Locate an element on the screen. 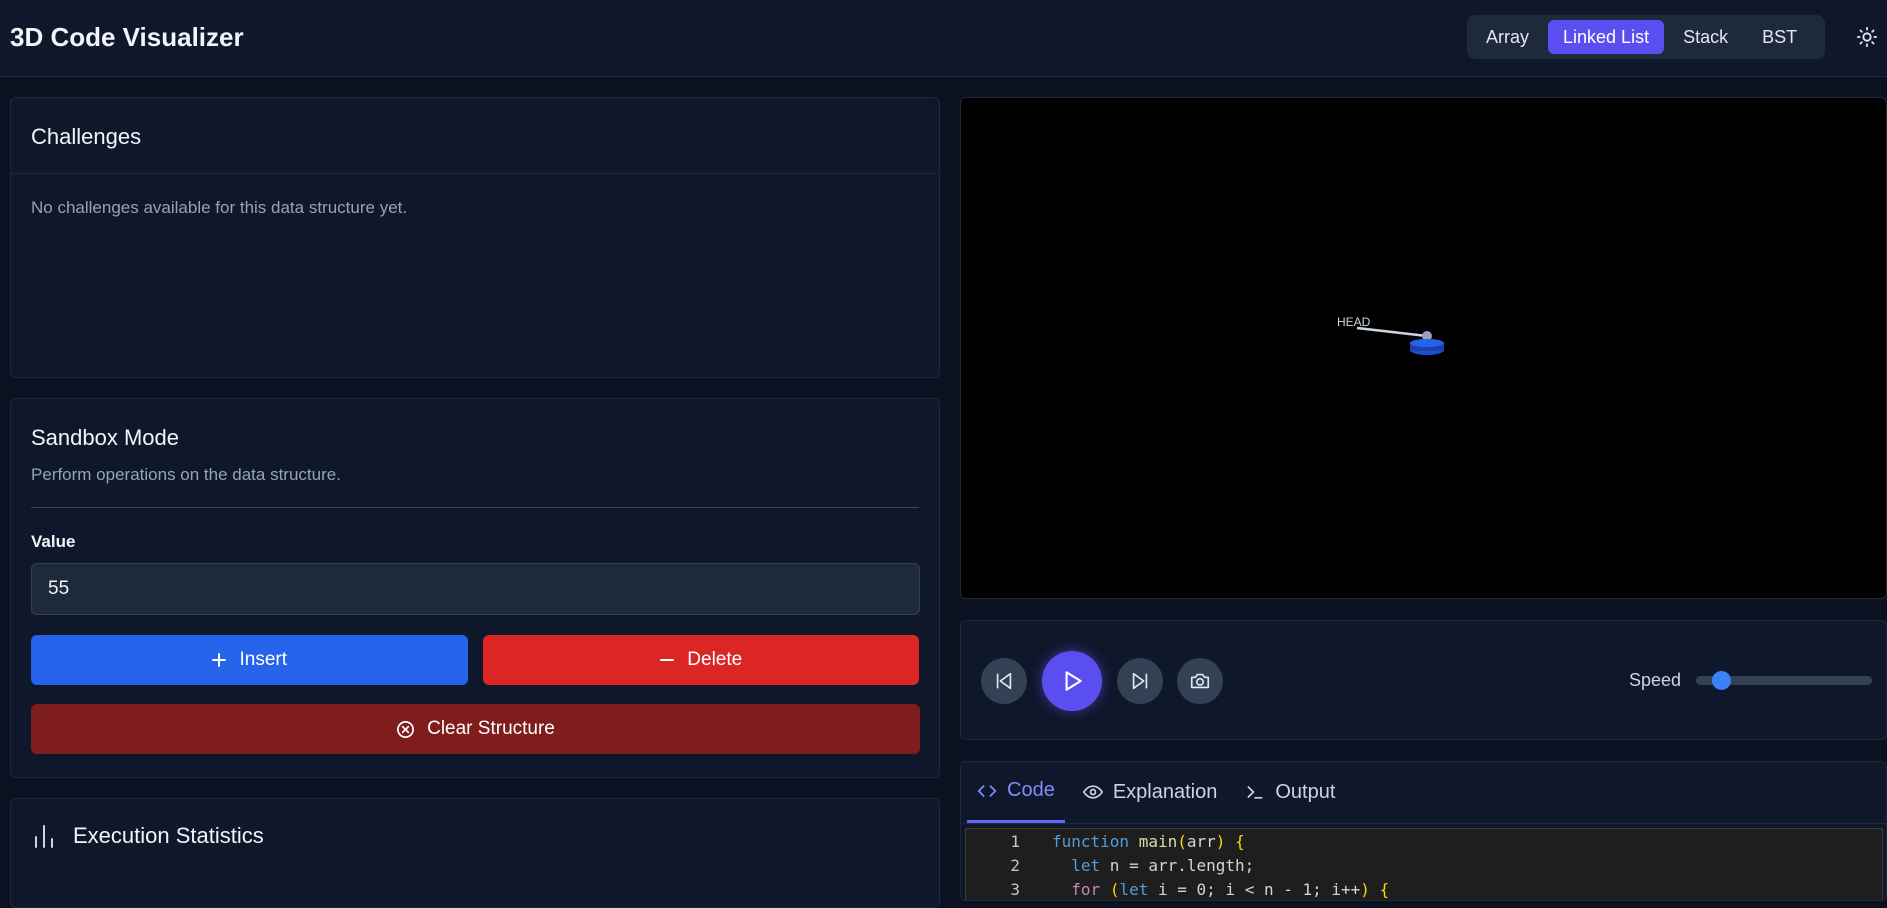  tab-code-label: Code is located at coordinates (1031, 790).